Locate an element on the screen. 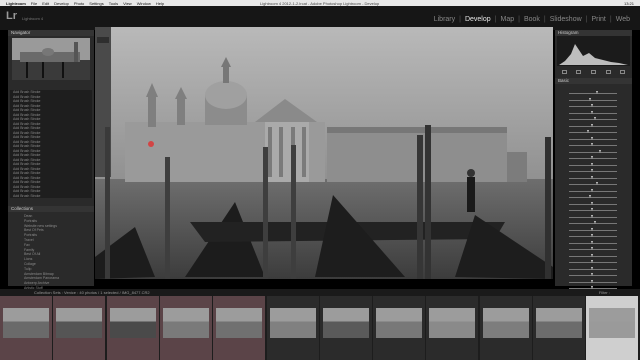  collections-header: Collections is located at coordinates (51, 209).